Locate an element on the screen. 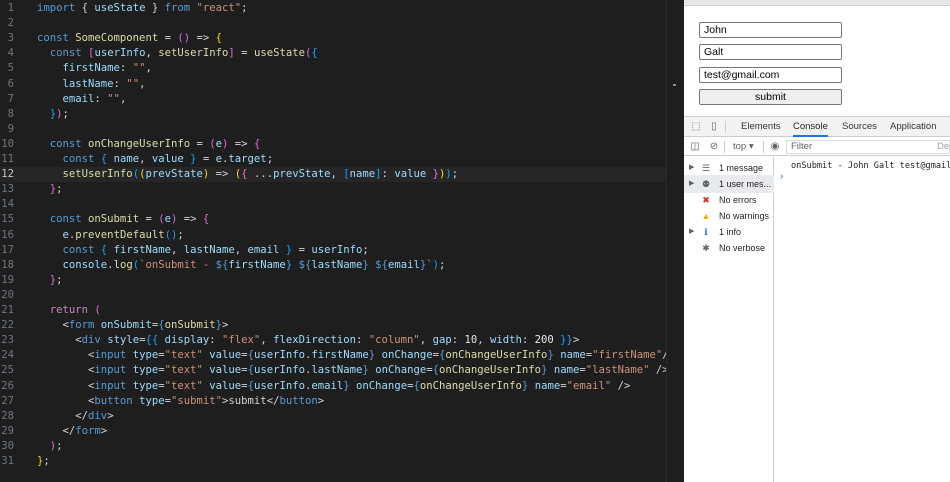 Image resolution: width=950 pixels, height=482 pixels. browser-top-bar is located at coordinates (817, 3).